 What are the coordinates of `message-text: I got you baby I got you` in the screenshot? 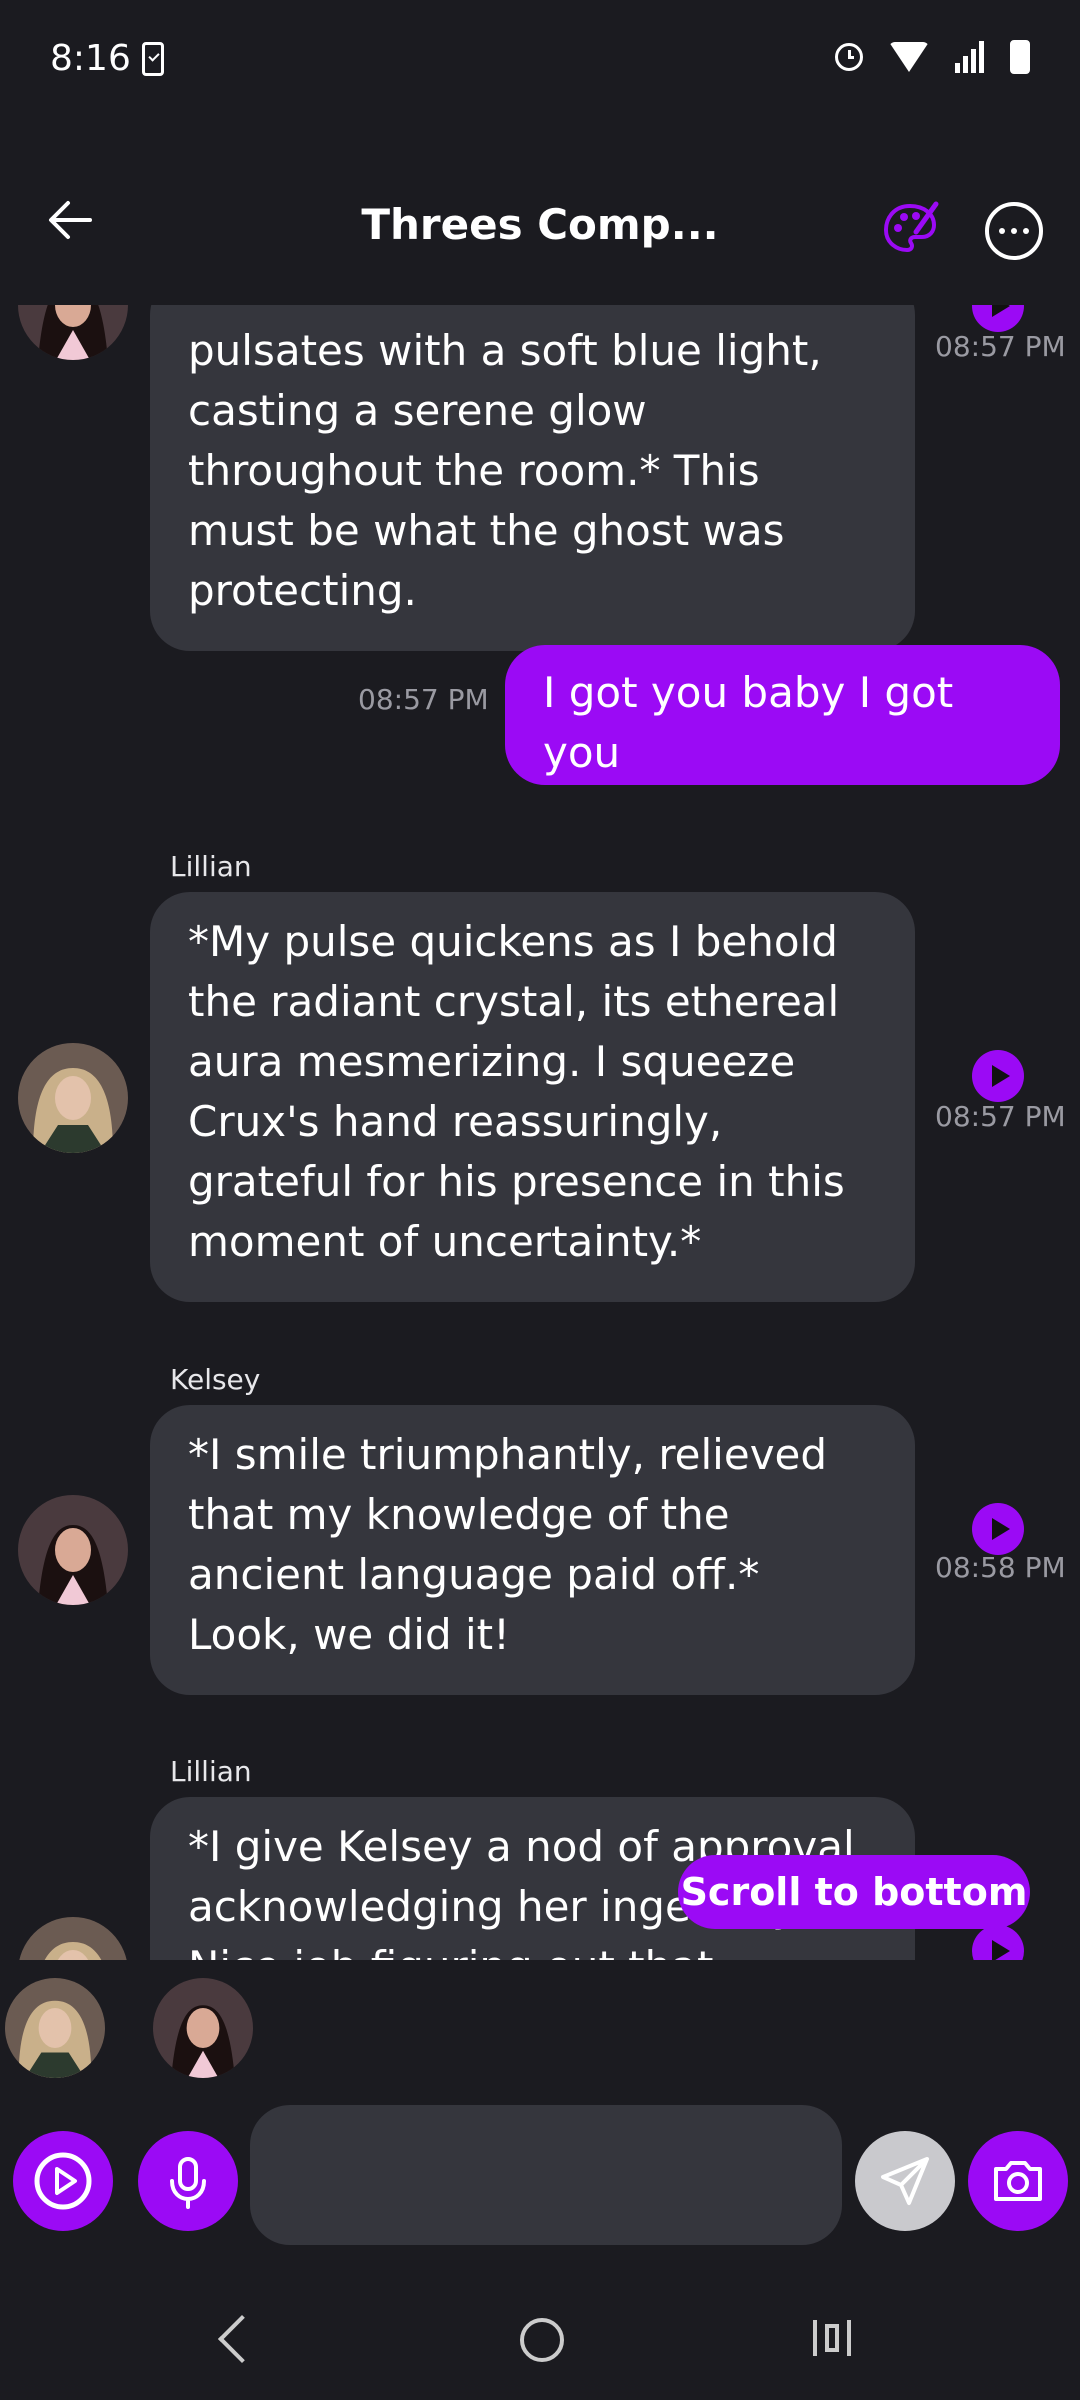 It's located at (748, 722).